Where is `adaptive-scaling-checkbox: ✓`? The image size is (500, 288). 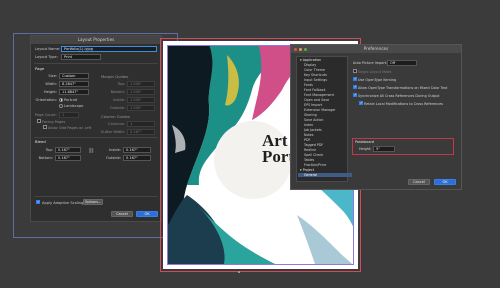
adaptive-scaling-checkbox: ✓ is located at coordinates (38, 202).